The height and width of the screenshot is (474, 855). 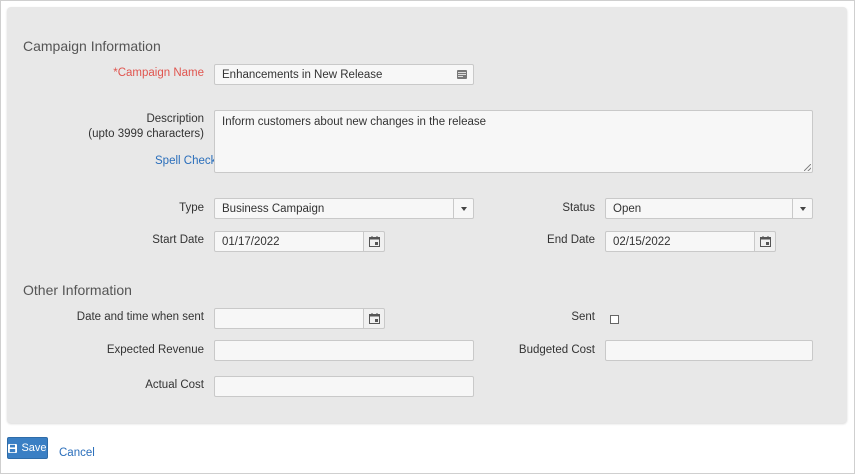 I want to click on description-label: Description, so click(x=175, y=119).